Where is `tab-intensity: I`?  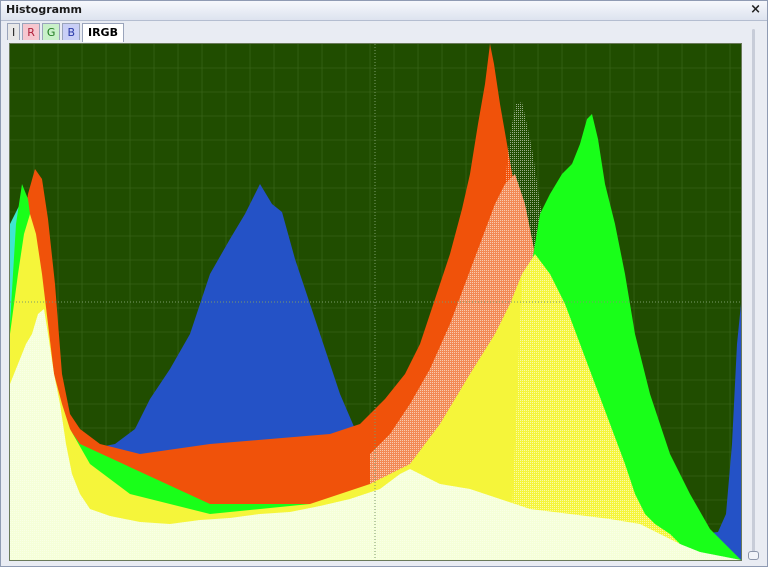 tab-intensity: I is located at coordinates (14, 31).